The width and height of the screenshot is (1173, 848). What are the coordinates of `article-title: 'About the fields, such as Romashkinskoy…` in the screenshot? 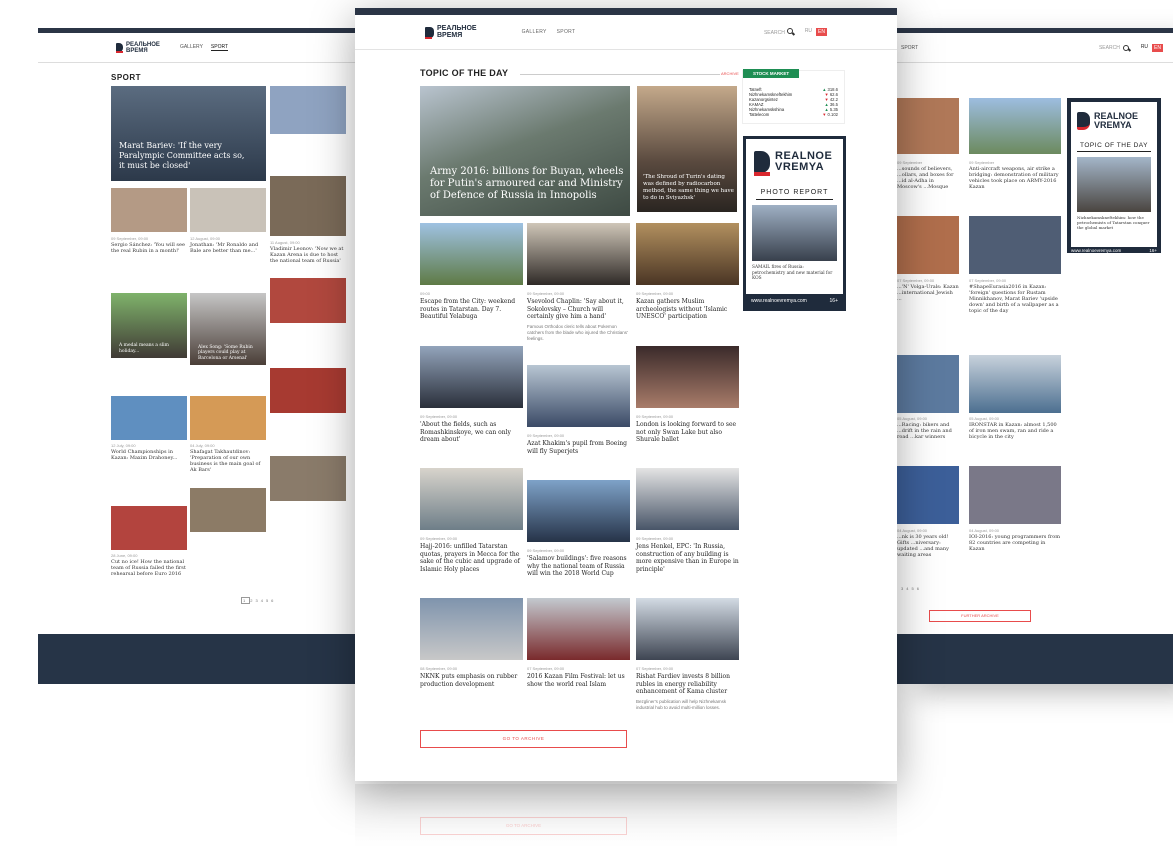 It's located at (471, 432).